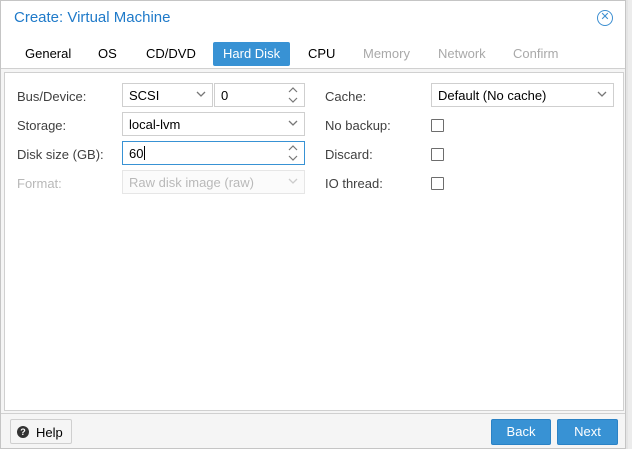 The image size is (632, 449). I want to click on disk-size-value-wrap: 60, so click(137, 153).